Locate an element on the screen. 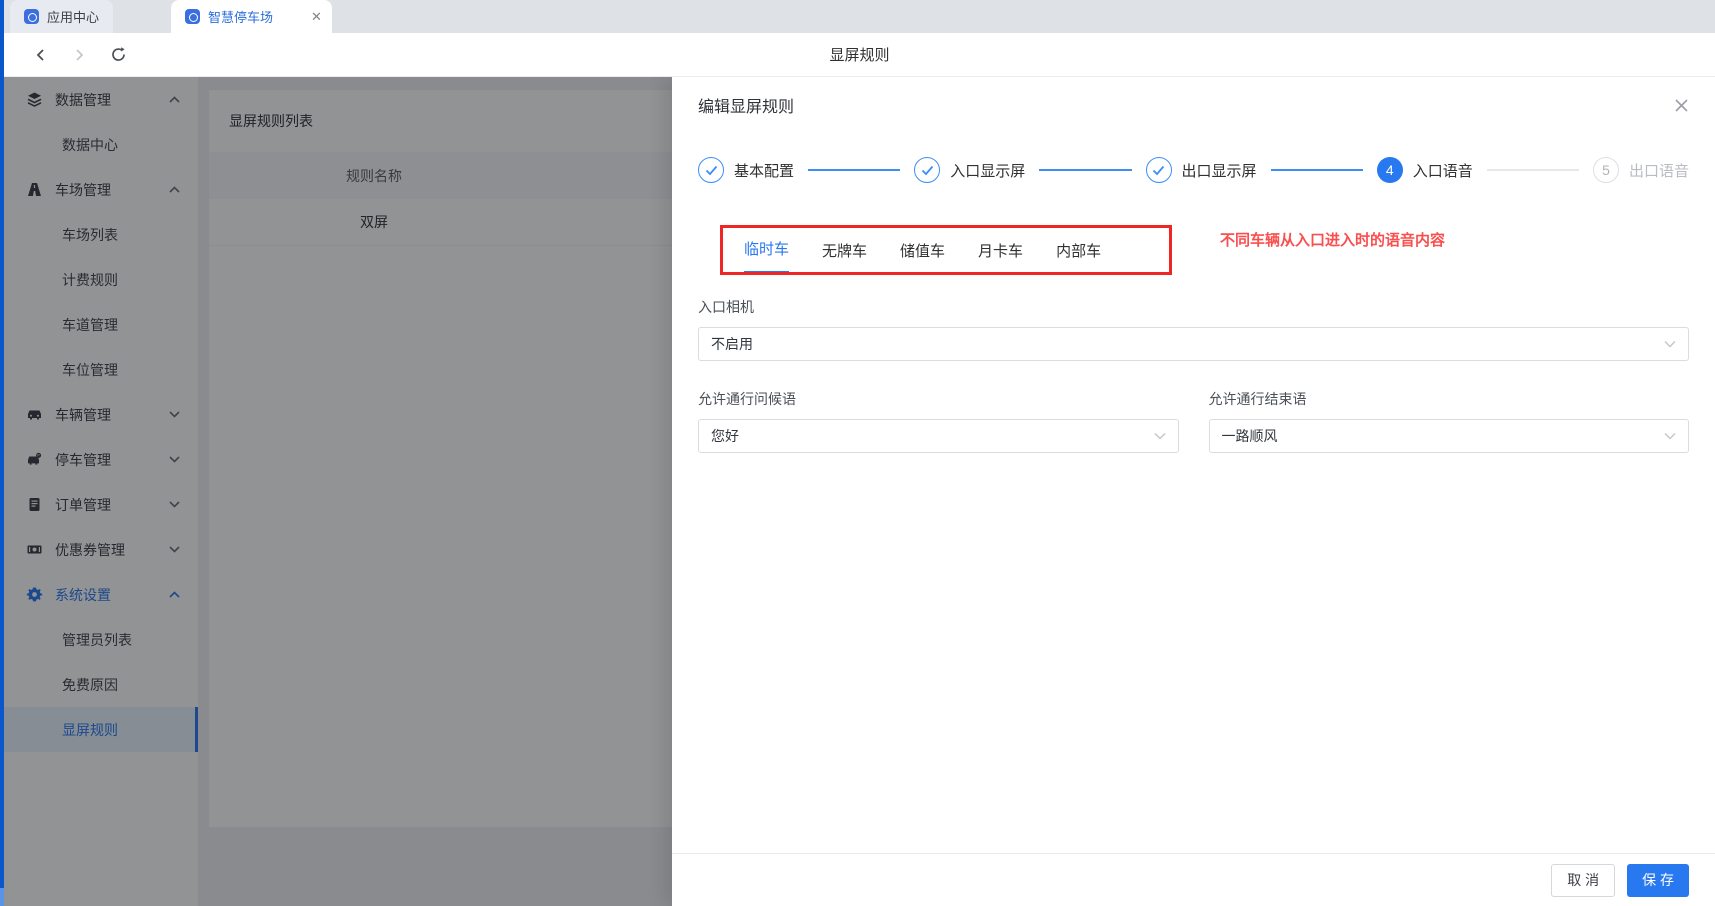  step-wizard: 基本配置 入口显示屏 出口显示屏 4 入口语音 5 出口语音 is located at coordinates (1193, 170).